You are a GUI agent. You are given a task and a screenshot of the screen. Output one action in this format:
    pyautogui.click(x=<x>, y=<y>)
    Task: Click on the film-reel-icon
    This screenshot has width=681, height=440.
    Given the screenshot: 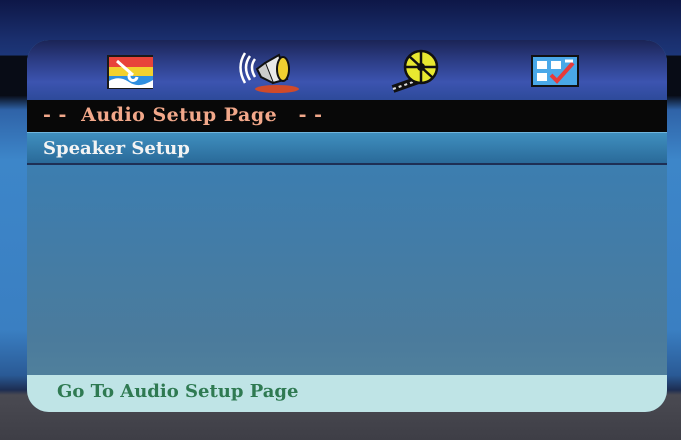 What is the action you would take?
    pyautogui.click(x=415, y=71)
    